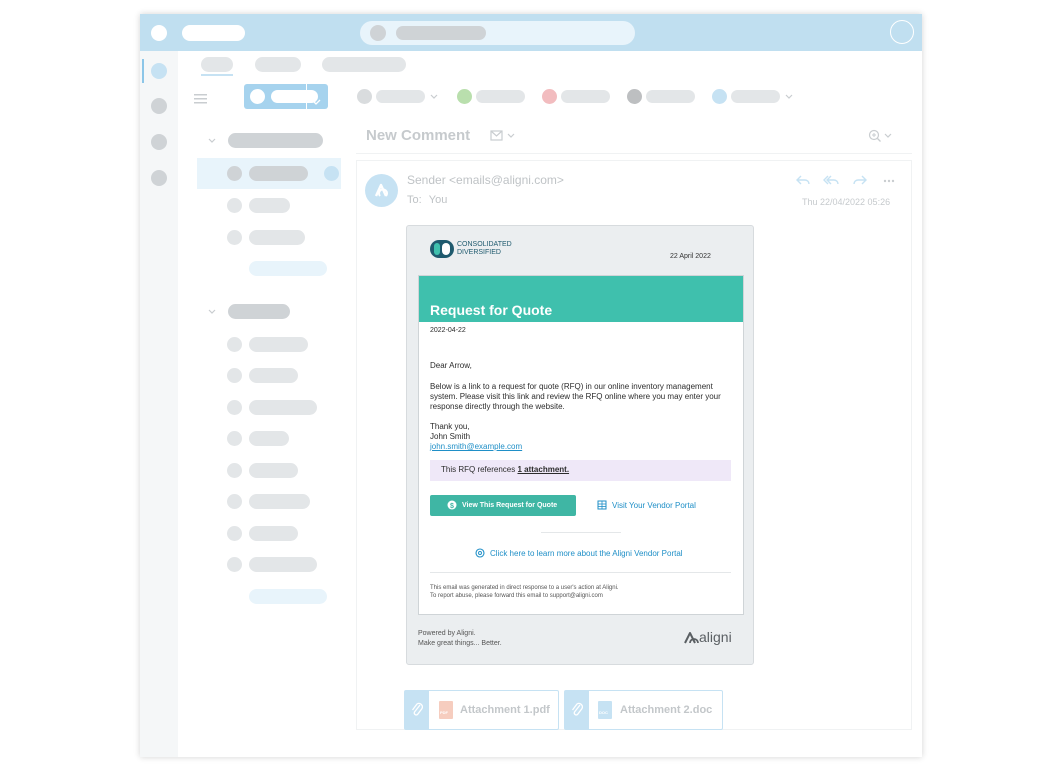 This screenshot has width=1062, height=771. Describe the element at coordinates (491, 310) in the screenshot. I see `banner-title: Request for Quote` at that location.